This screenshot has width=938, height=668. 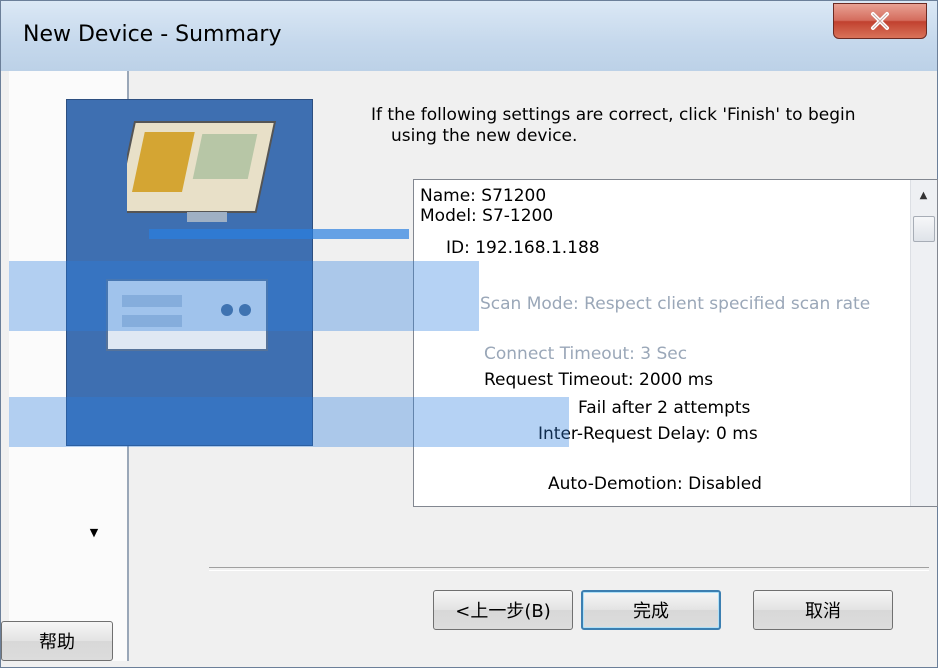 What do you see at coordinates (57, 641) in the screenshot?
I see `help-button: 帮助` at bounding box center [57, 641].